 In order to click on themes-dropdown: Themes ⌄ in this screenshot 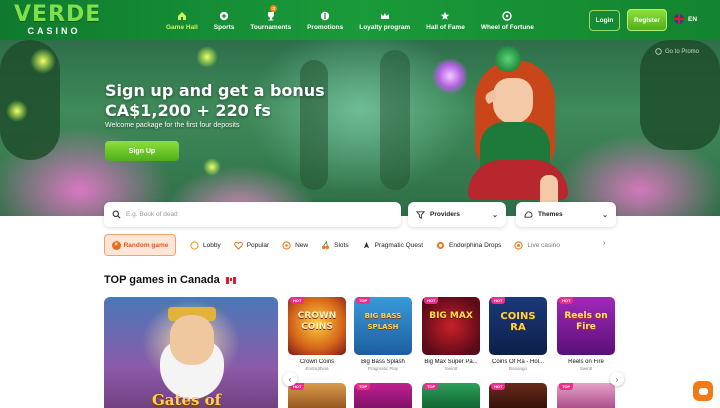, I will do `click(566, 214)`.